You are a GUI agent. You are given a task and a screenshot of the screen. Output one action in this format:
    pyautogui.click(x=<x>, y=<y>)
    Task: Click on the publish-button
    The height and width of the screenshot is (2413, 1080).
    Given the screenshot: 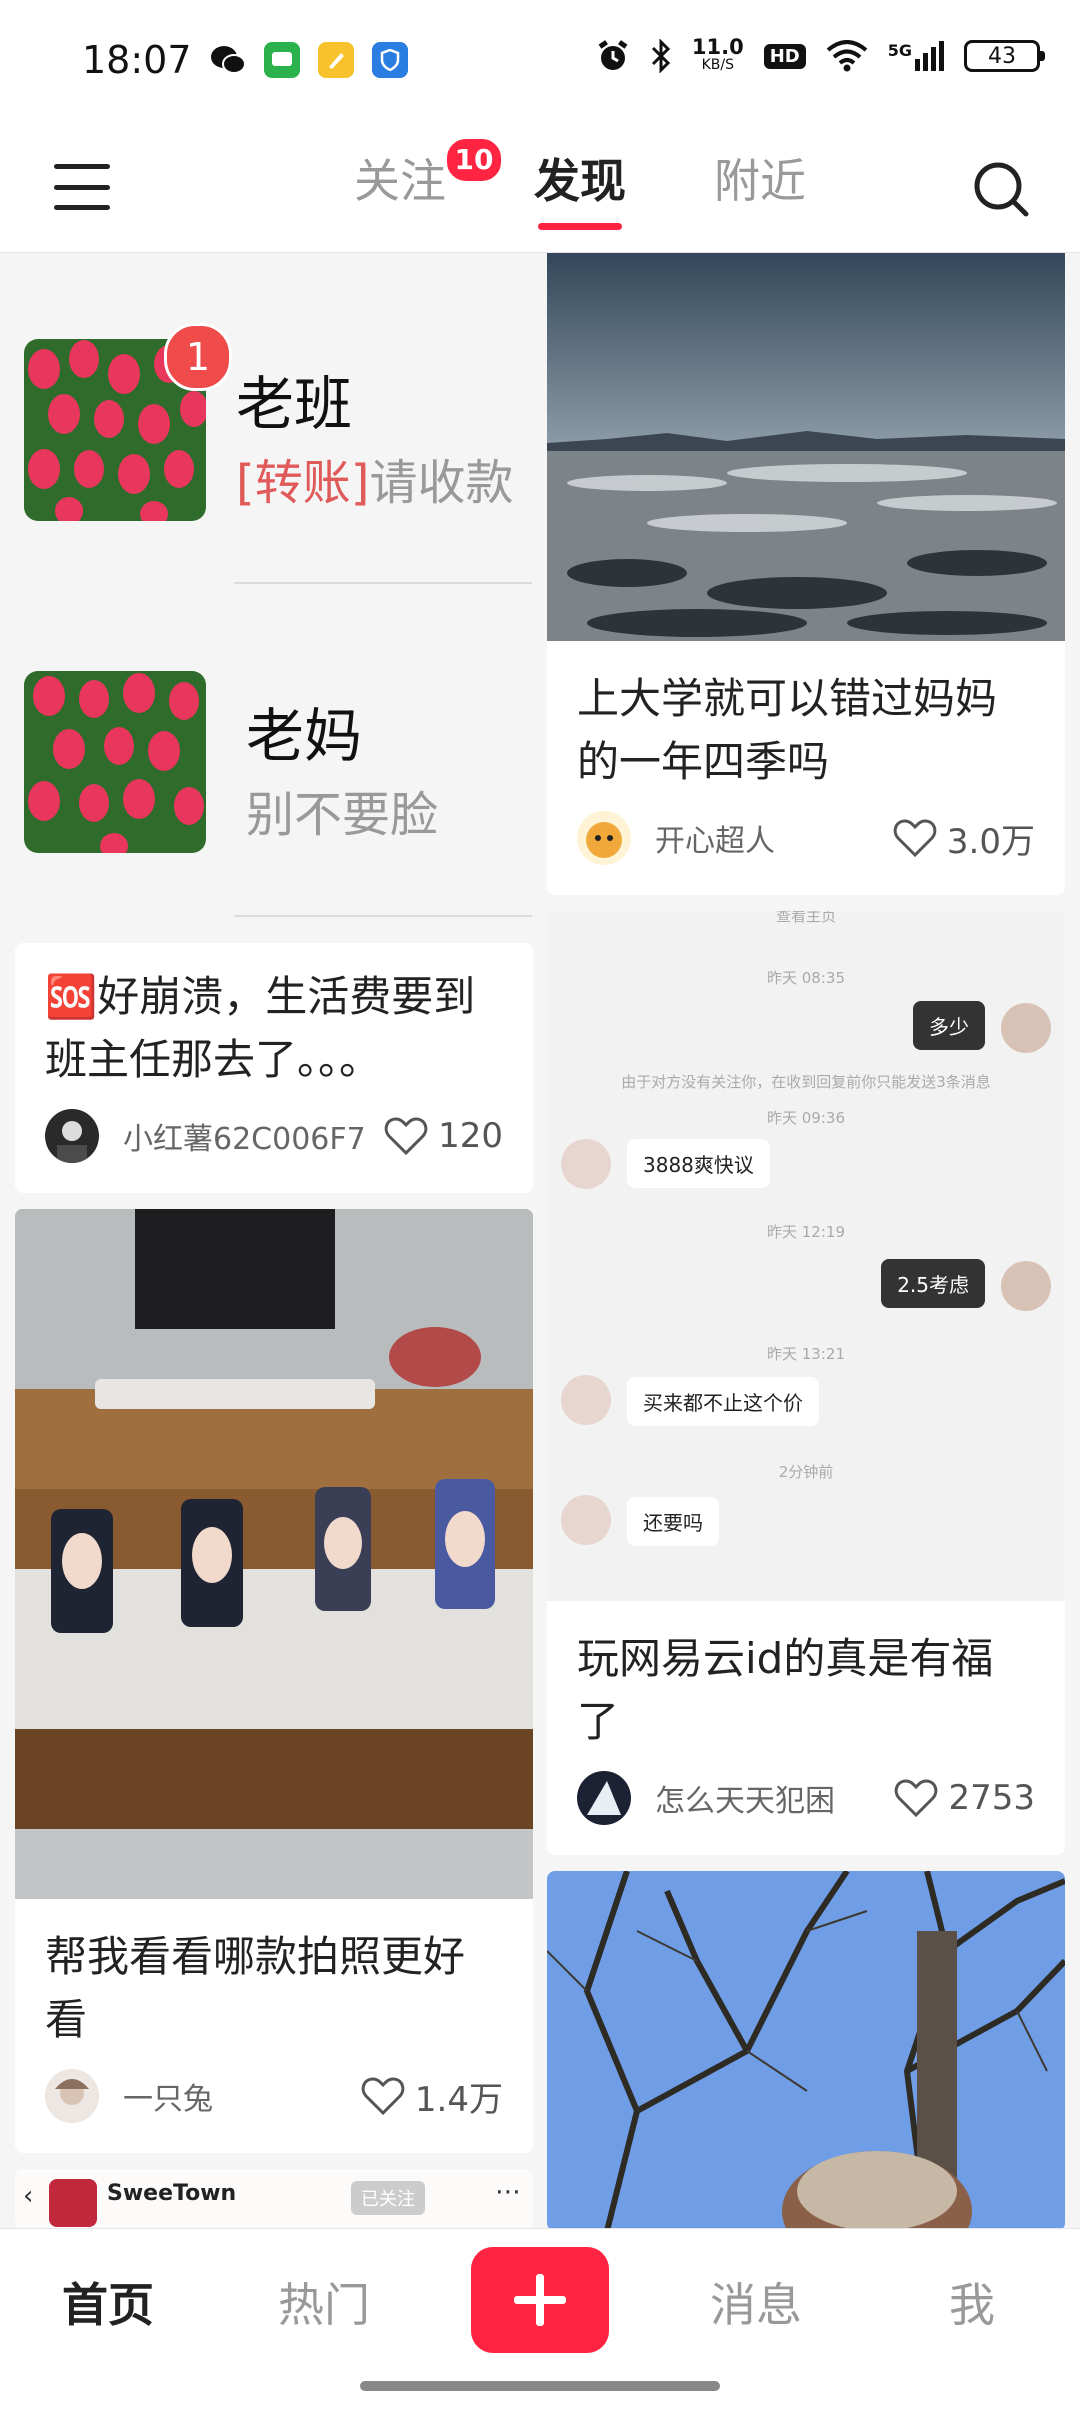 What is the action you would take?
    pyautogui.click(x=540, y=2300)
    